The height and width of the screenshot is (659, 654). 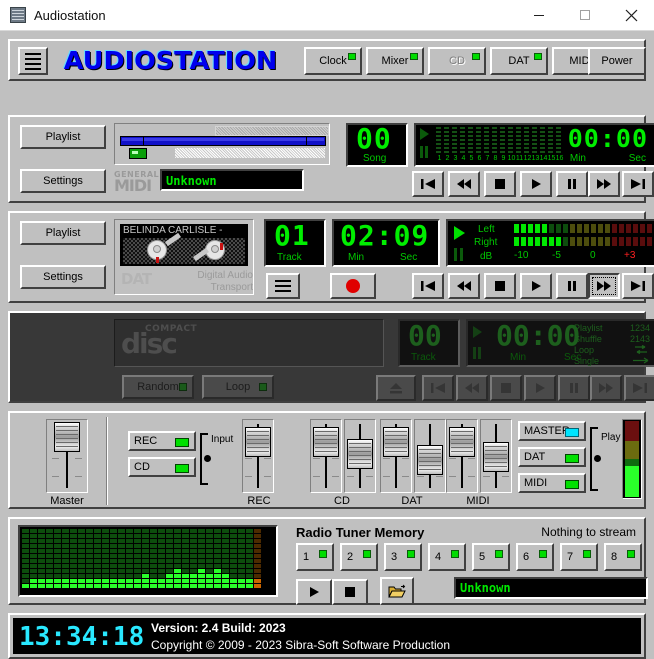 I want to click on header-button-clock: Clock, so click(x=333, y=61).